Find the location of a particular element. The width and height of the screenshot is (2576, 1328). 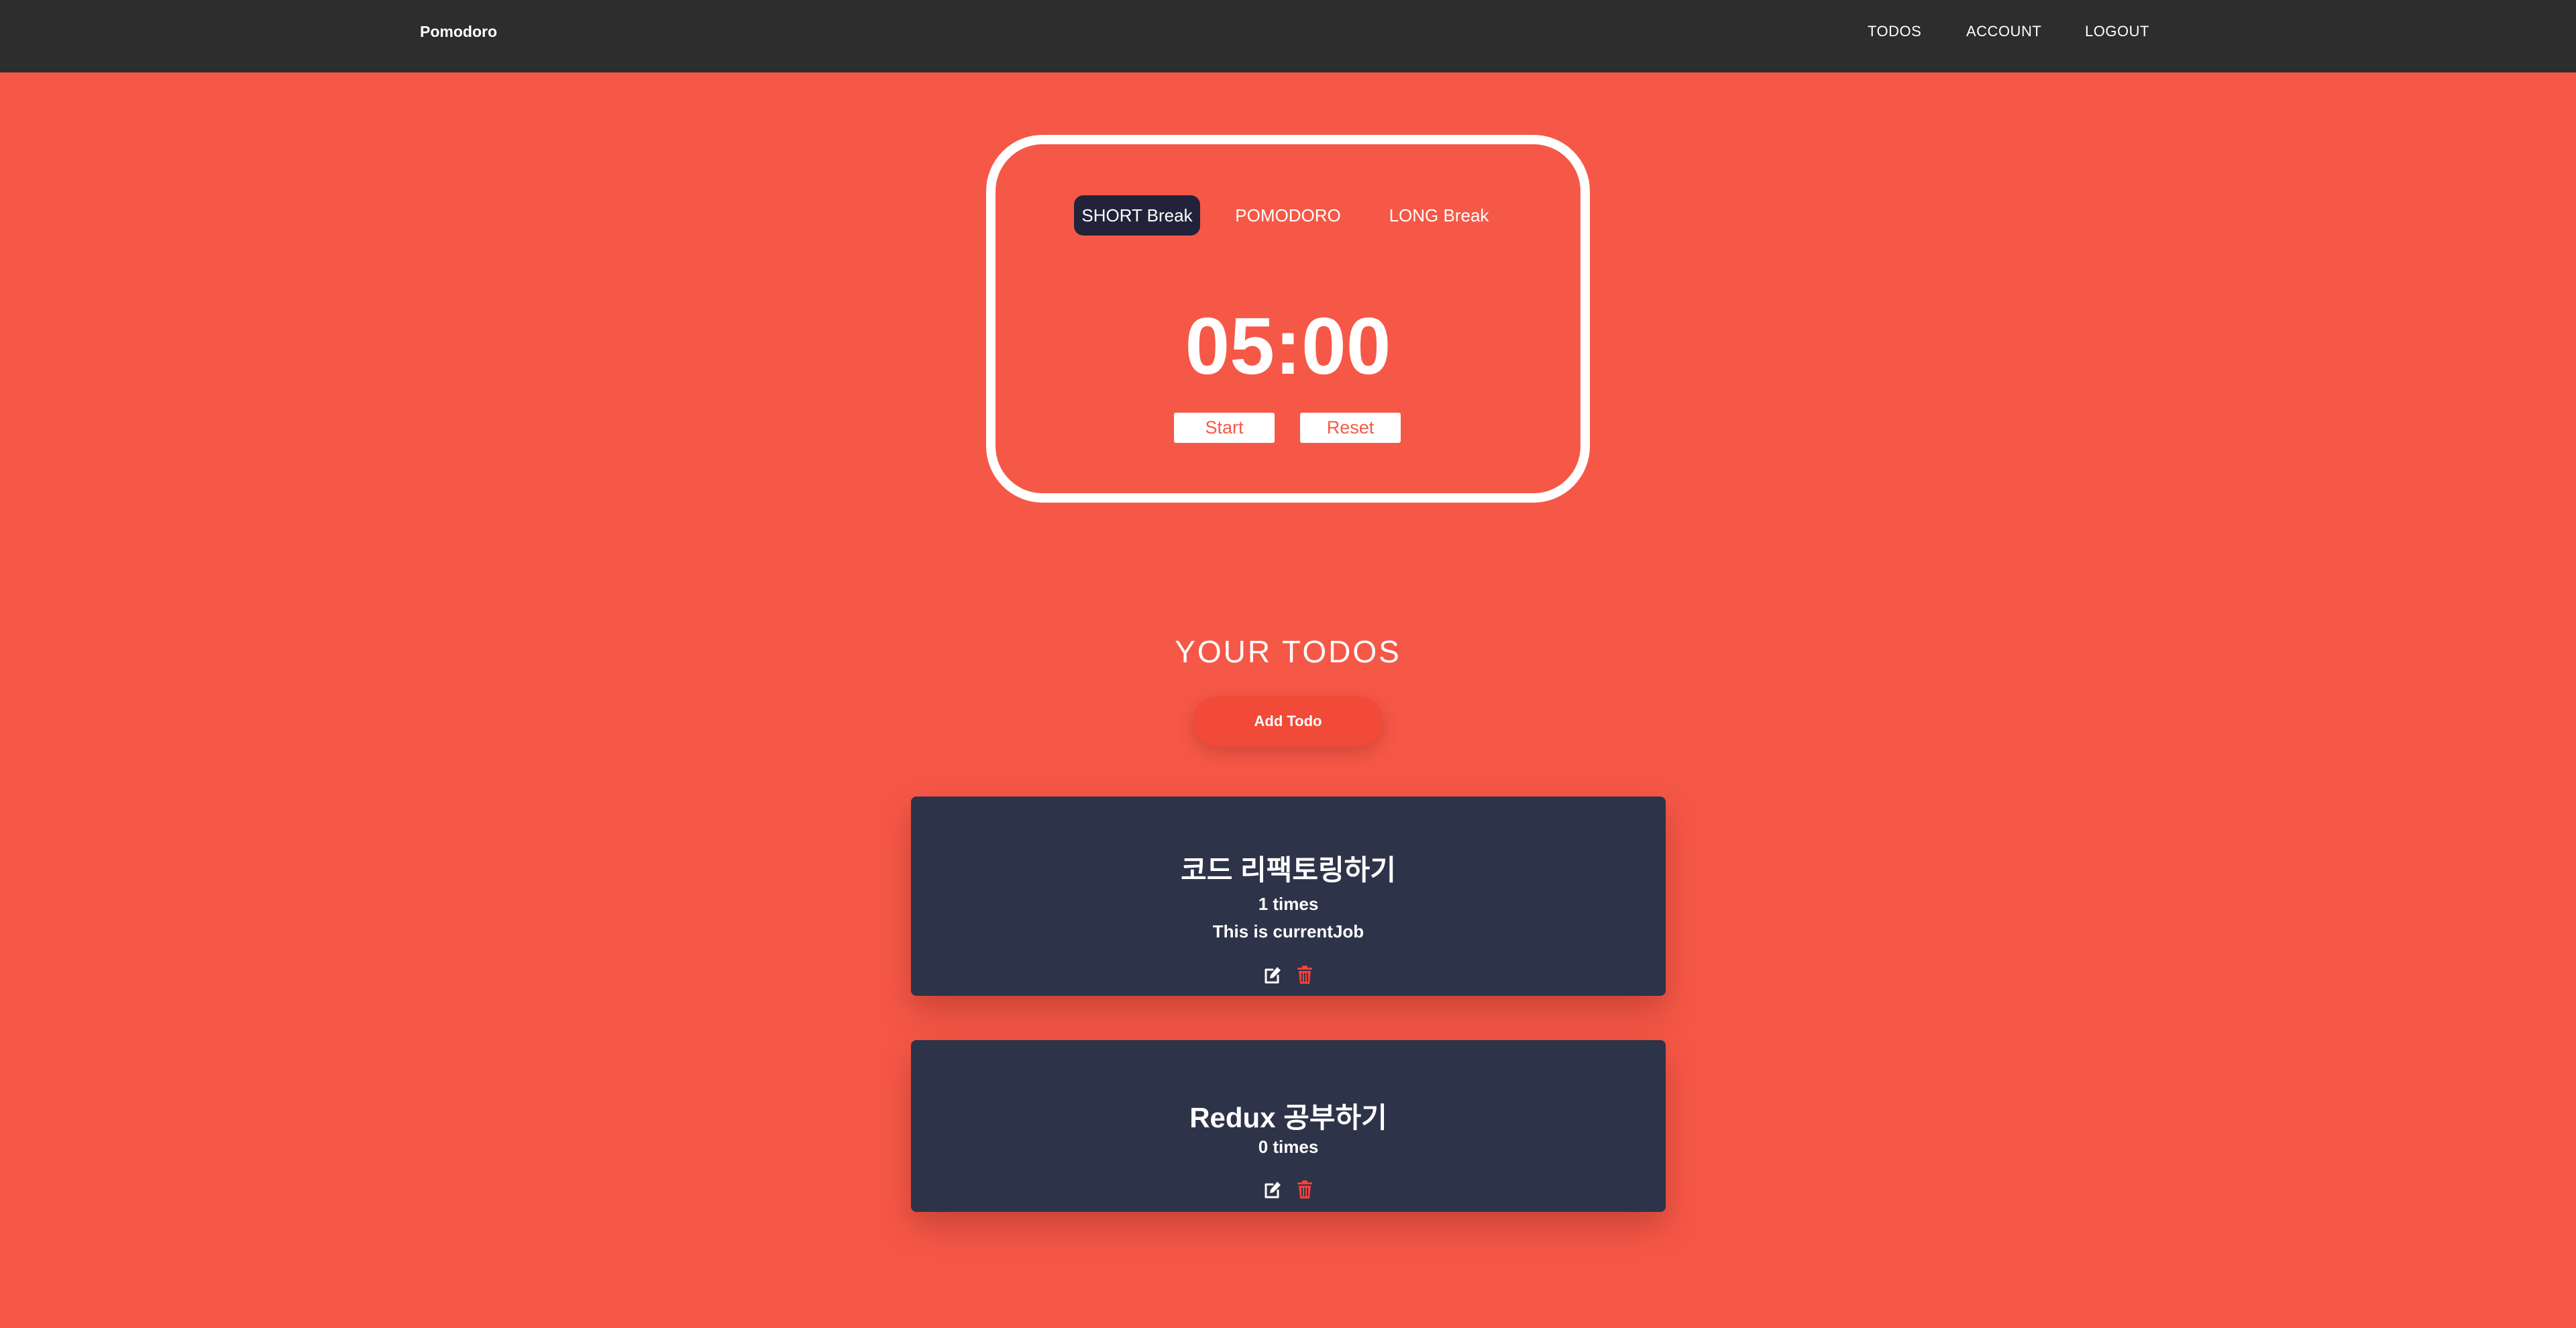

nav-account-link: ACCOUNT is located at coordinates (2003, 31).